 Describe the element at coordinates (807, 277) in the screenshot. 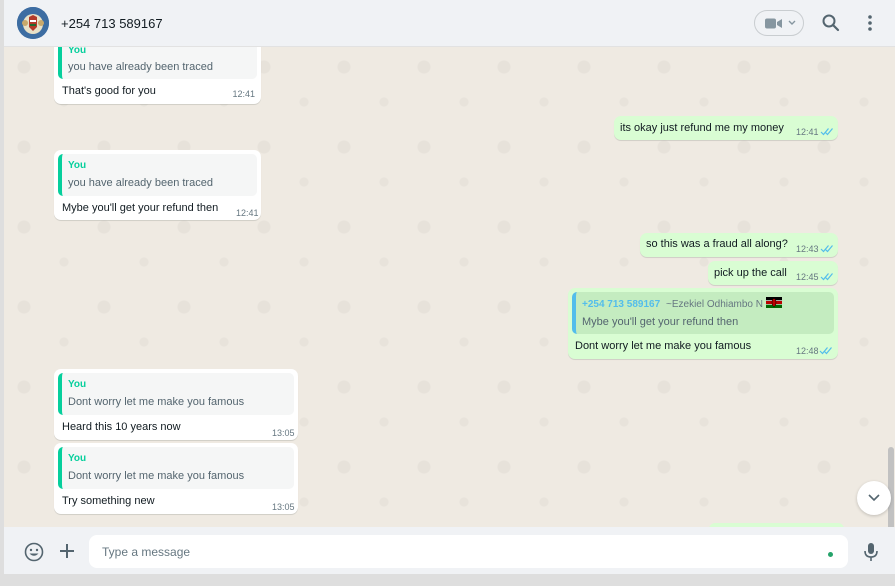

I see `message-time: 12:45` at that location.